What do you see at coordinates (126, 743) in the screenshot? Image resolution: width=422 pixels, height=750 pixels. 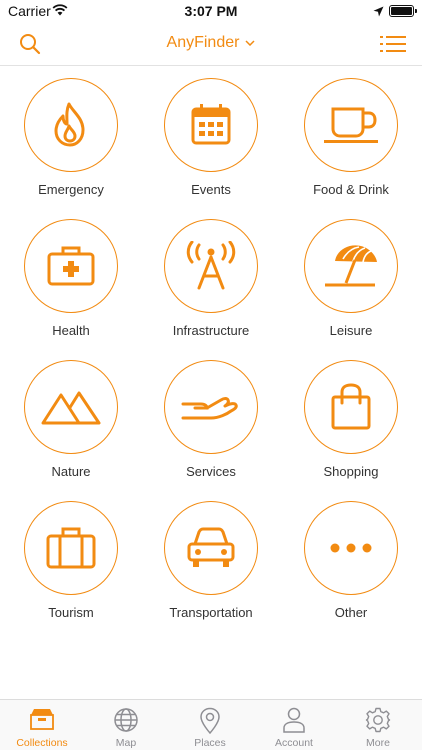 I see `tab-label: Map` at bounding box center [126, 743].